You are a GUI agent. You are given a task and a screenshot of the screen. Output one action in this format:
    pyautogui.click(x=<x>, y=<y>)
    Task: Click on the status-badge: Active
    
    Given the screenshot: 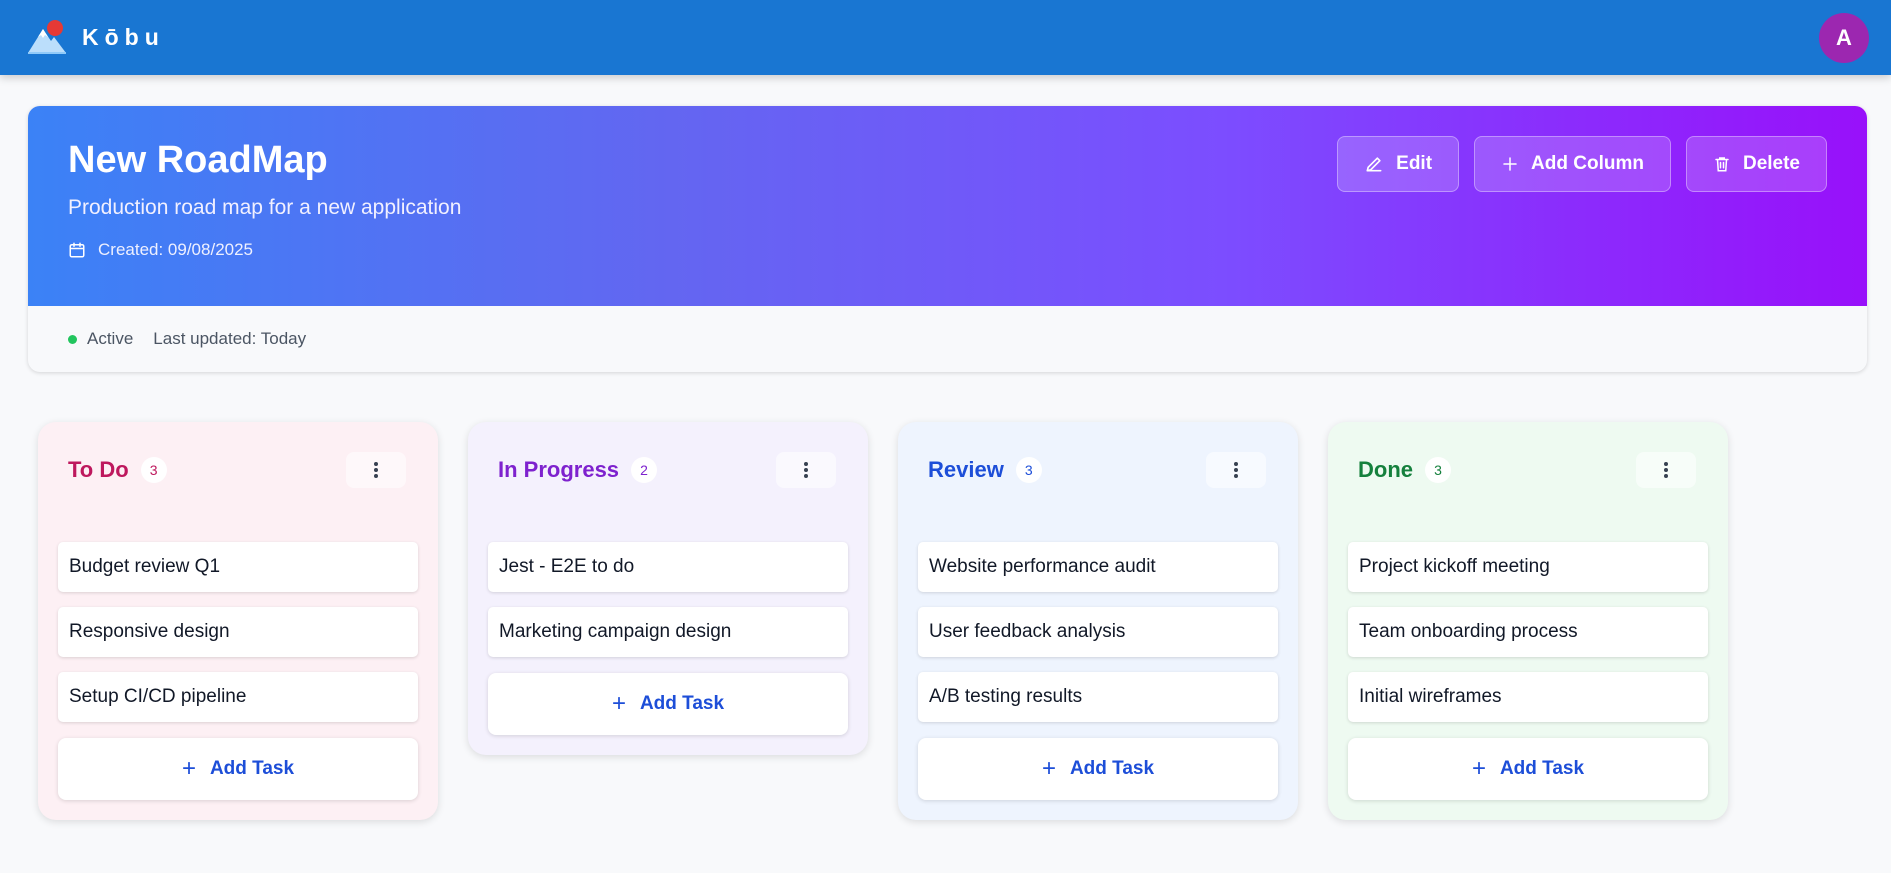 What is the action you would take?
    pyautogui.click(x=100, y=339)
    